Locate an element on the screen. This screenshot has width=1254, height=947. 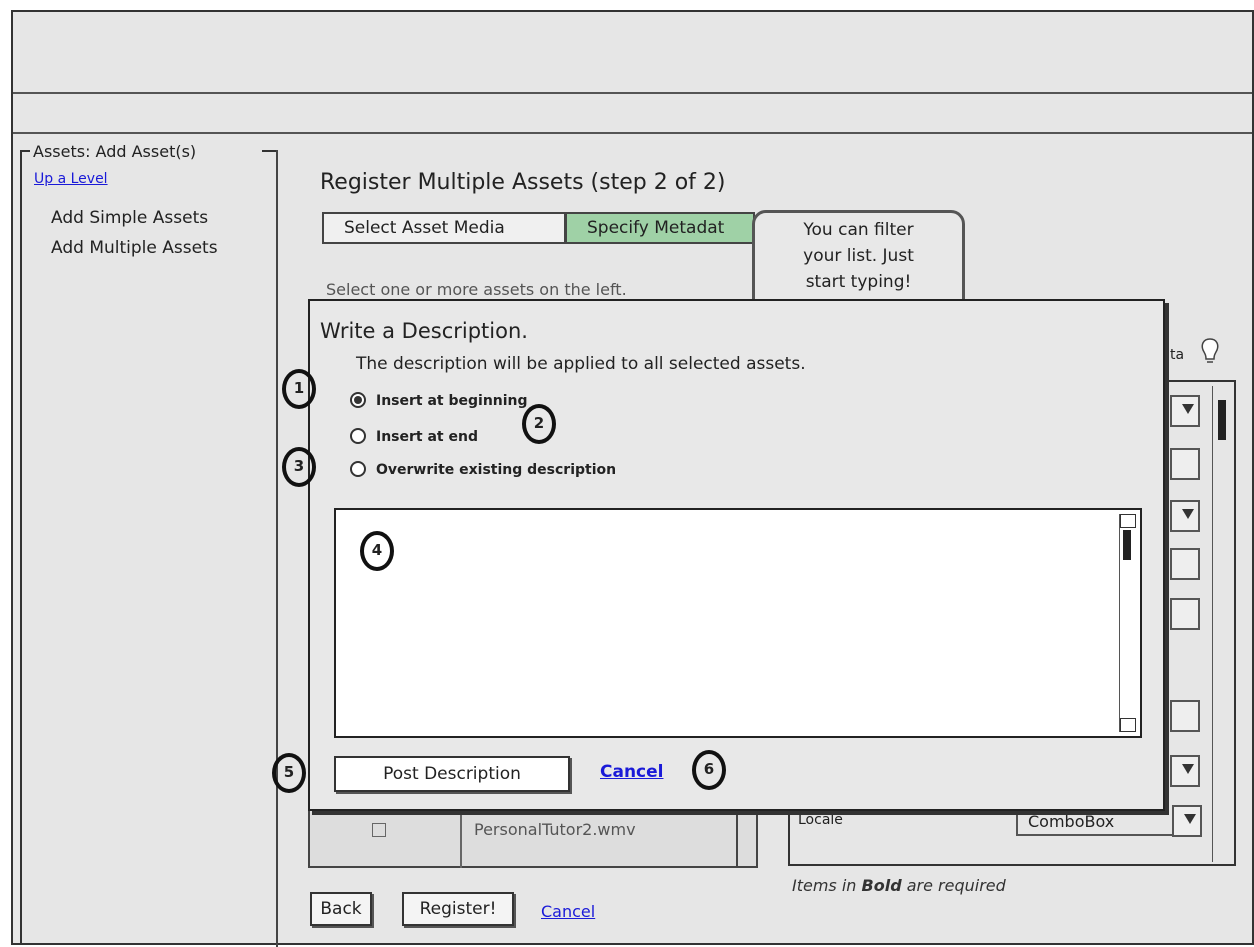
option-overwrite: Overwrite existing description is located at coordinates (483, 469).